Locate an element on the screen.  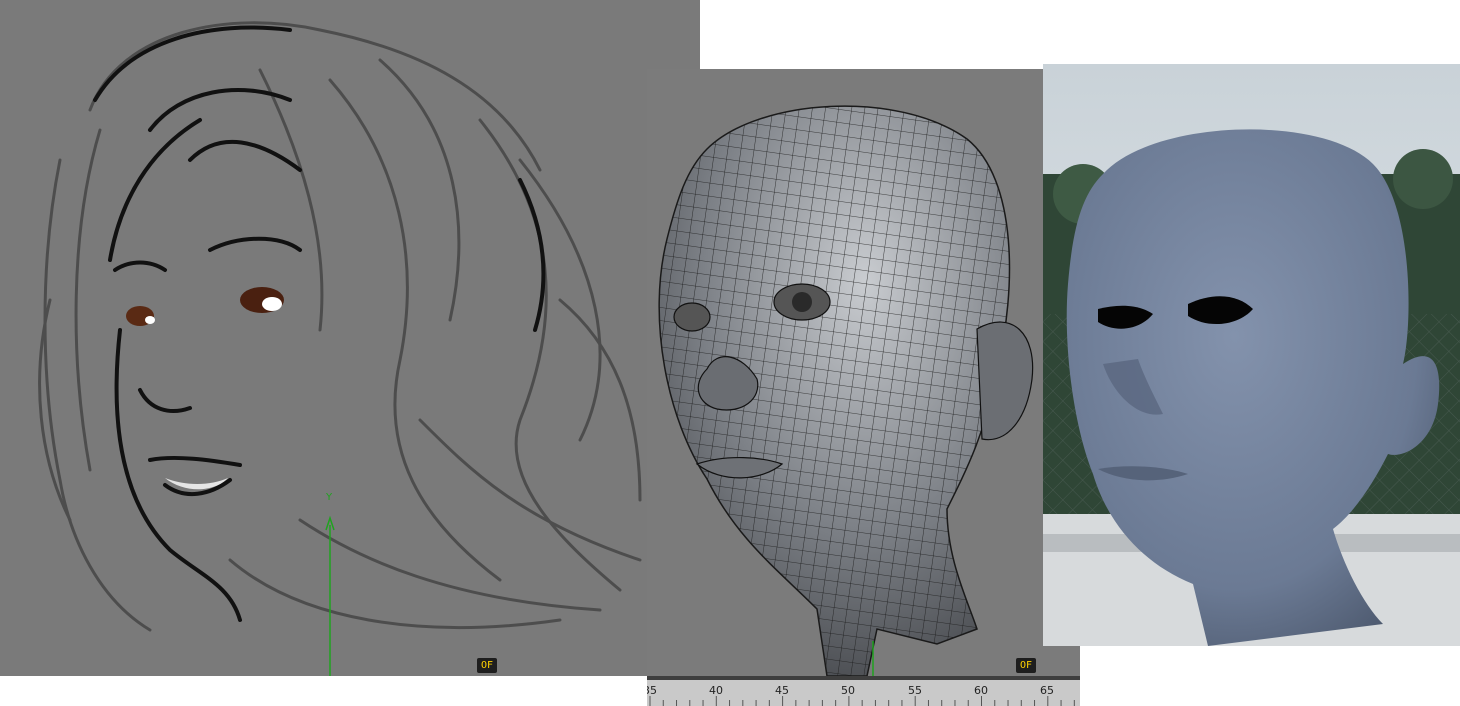
timeline-ruler: 35 40 45 50 55 60 65 is located at coordinates (863, 691).